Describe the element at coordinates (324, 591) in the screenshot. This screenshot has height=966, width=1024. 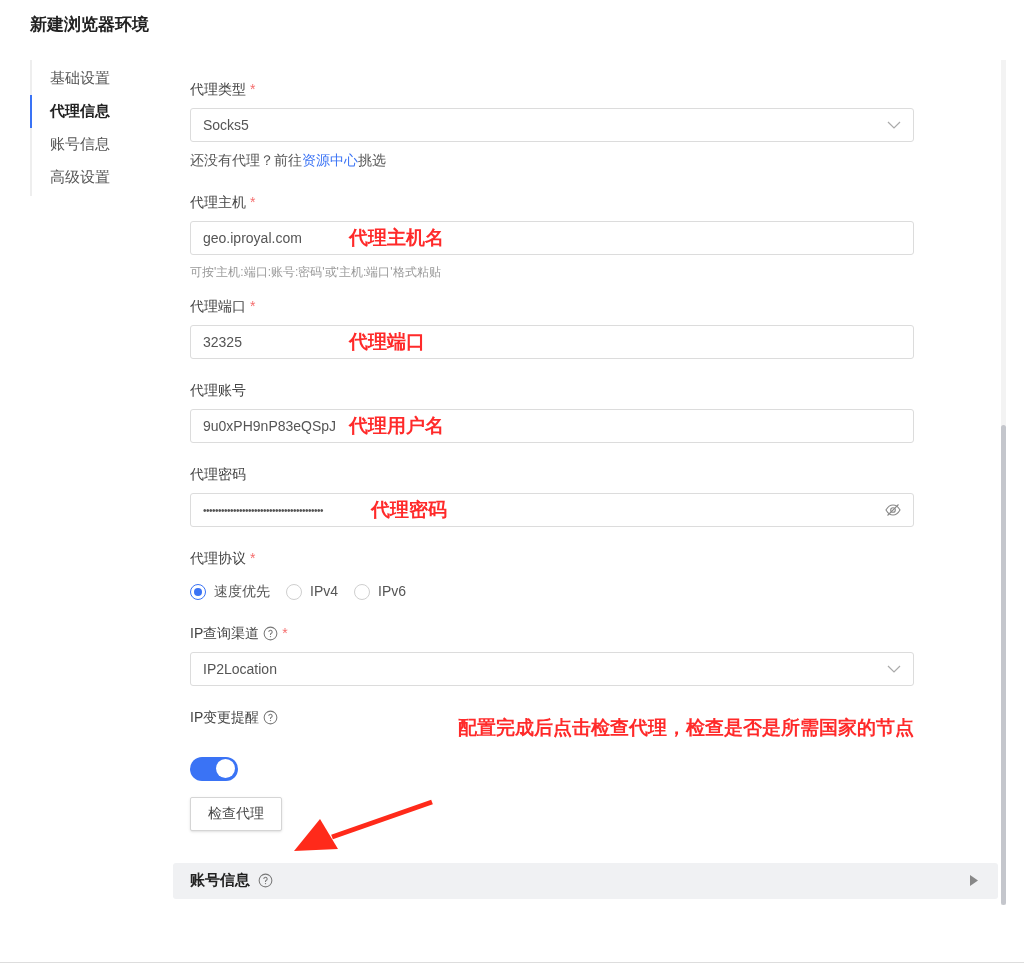
I see `radio-label: IPv4` at that location.